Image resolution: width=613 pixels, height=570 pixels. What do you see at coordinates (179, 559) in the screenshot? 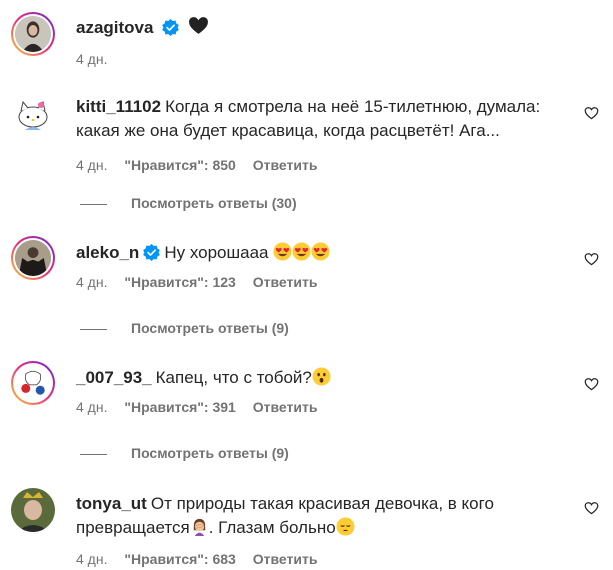
I see `likes-count: "Нравится": 683` at bounding box center [179, 559].